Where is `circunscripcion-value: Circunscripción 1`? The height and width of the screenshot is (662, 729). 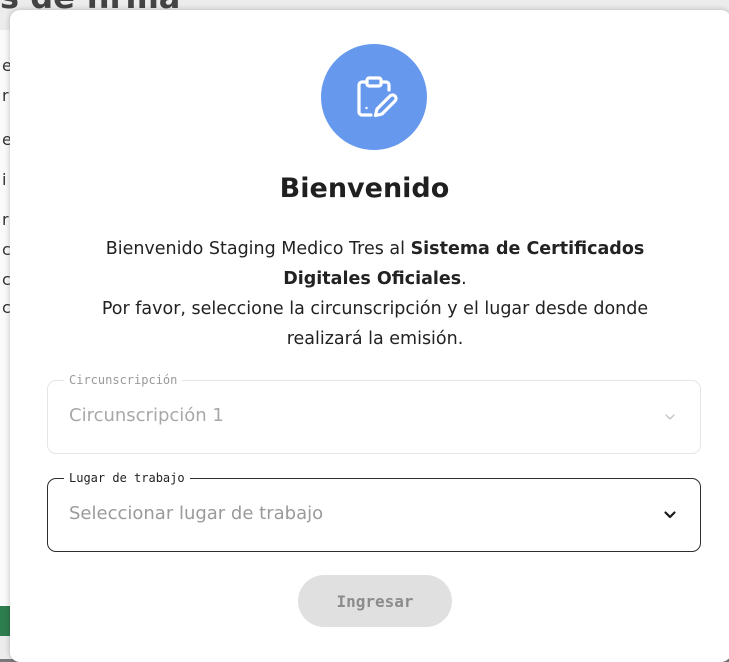
circunscripcion-value: Circunscripción 1 is located at coordinates (146, 415).